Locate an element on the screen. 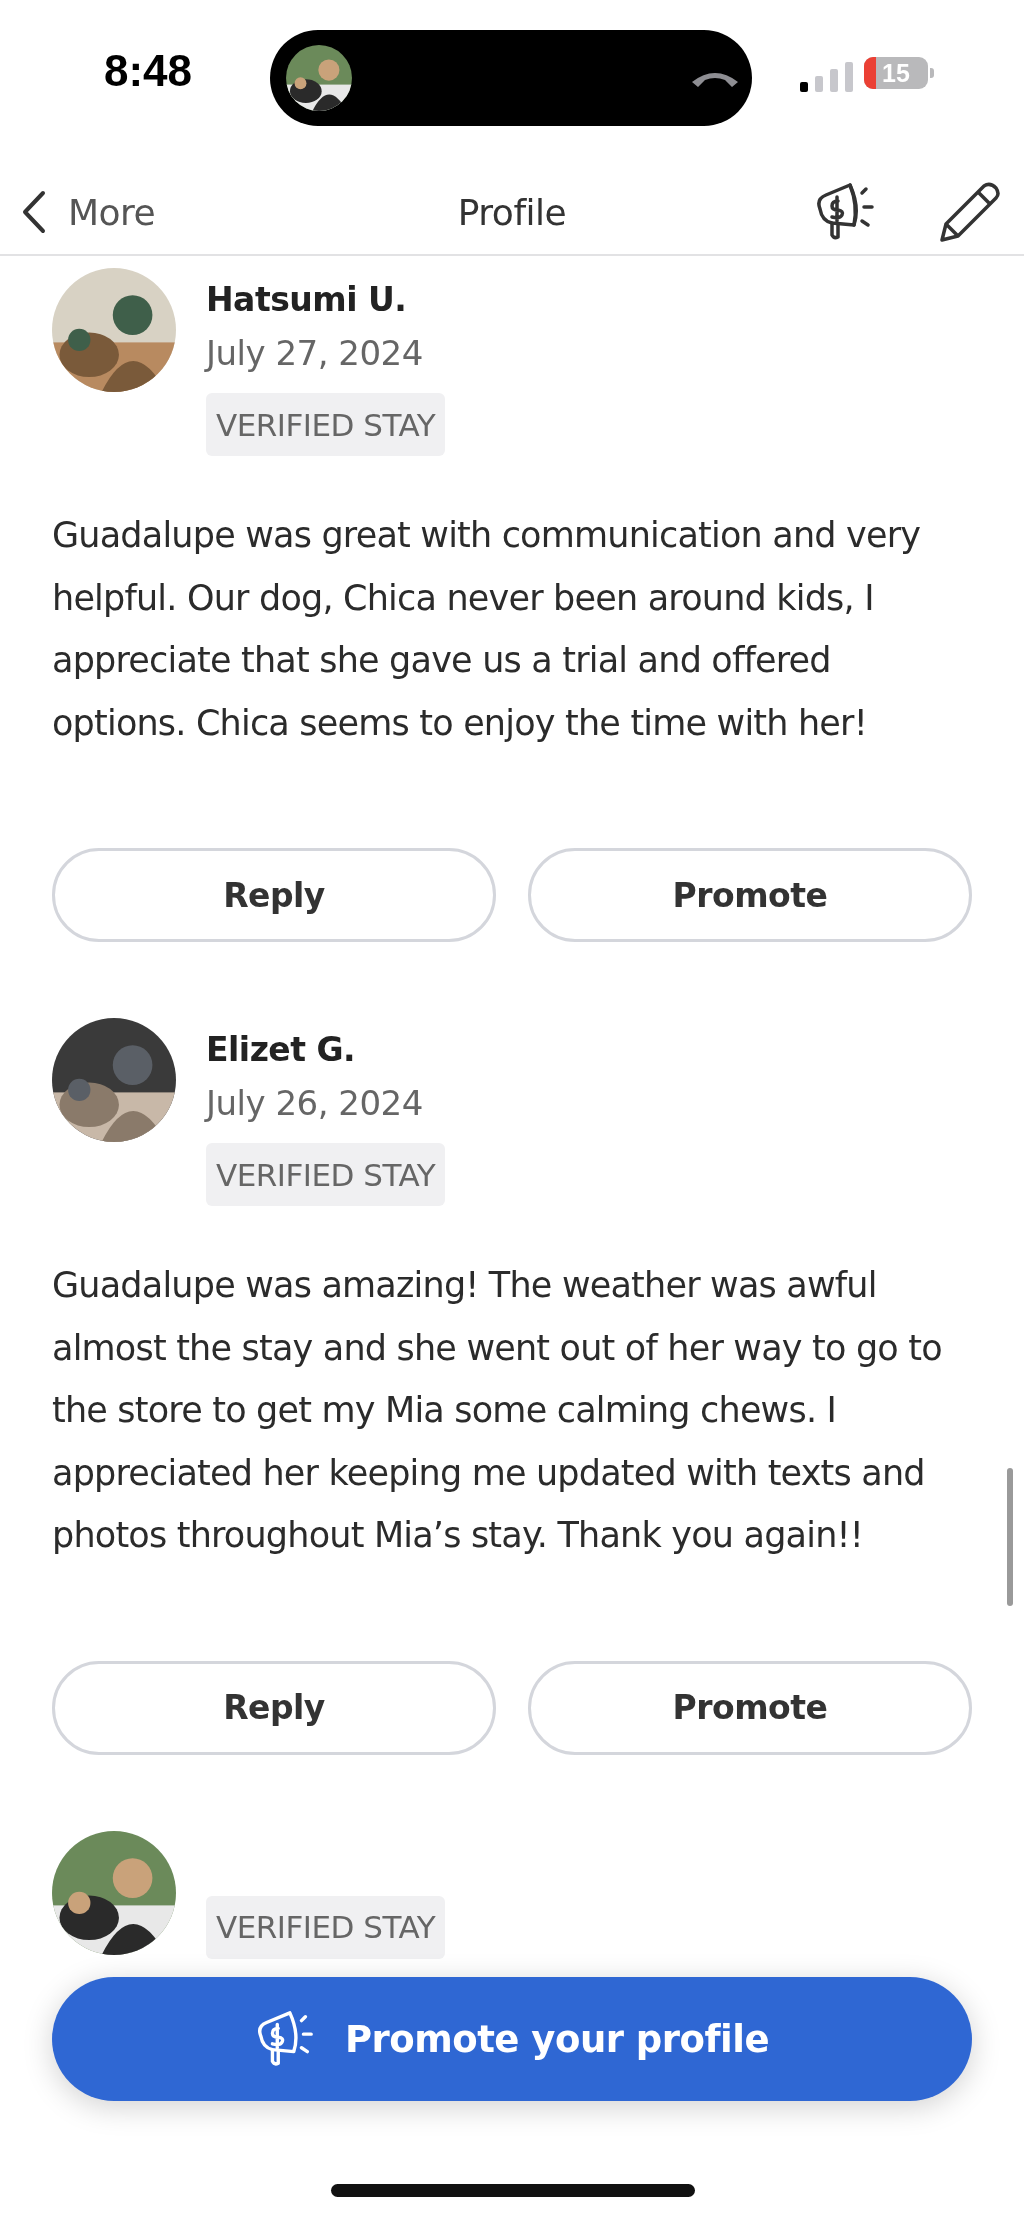 The image size is (1024, 2220). pencil-icon is located at coordinates (970, 212).